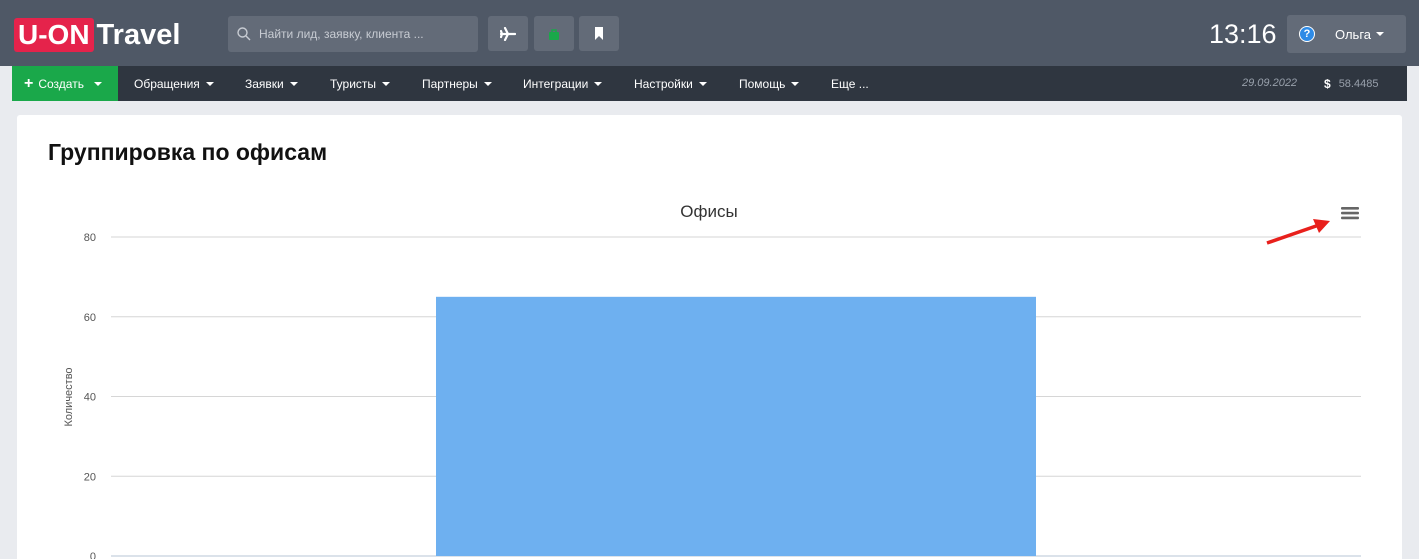 Image resolution: width=1419 pixels, height=559 pixels. Describe the element at coordinates (61, 83) in the screenshot. I see `create-label: Создать` at that location.